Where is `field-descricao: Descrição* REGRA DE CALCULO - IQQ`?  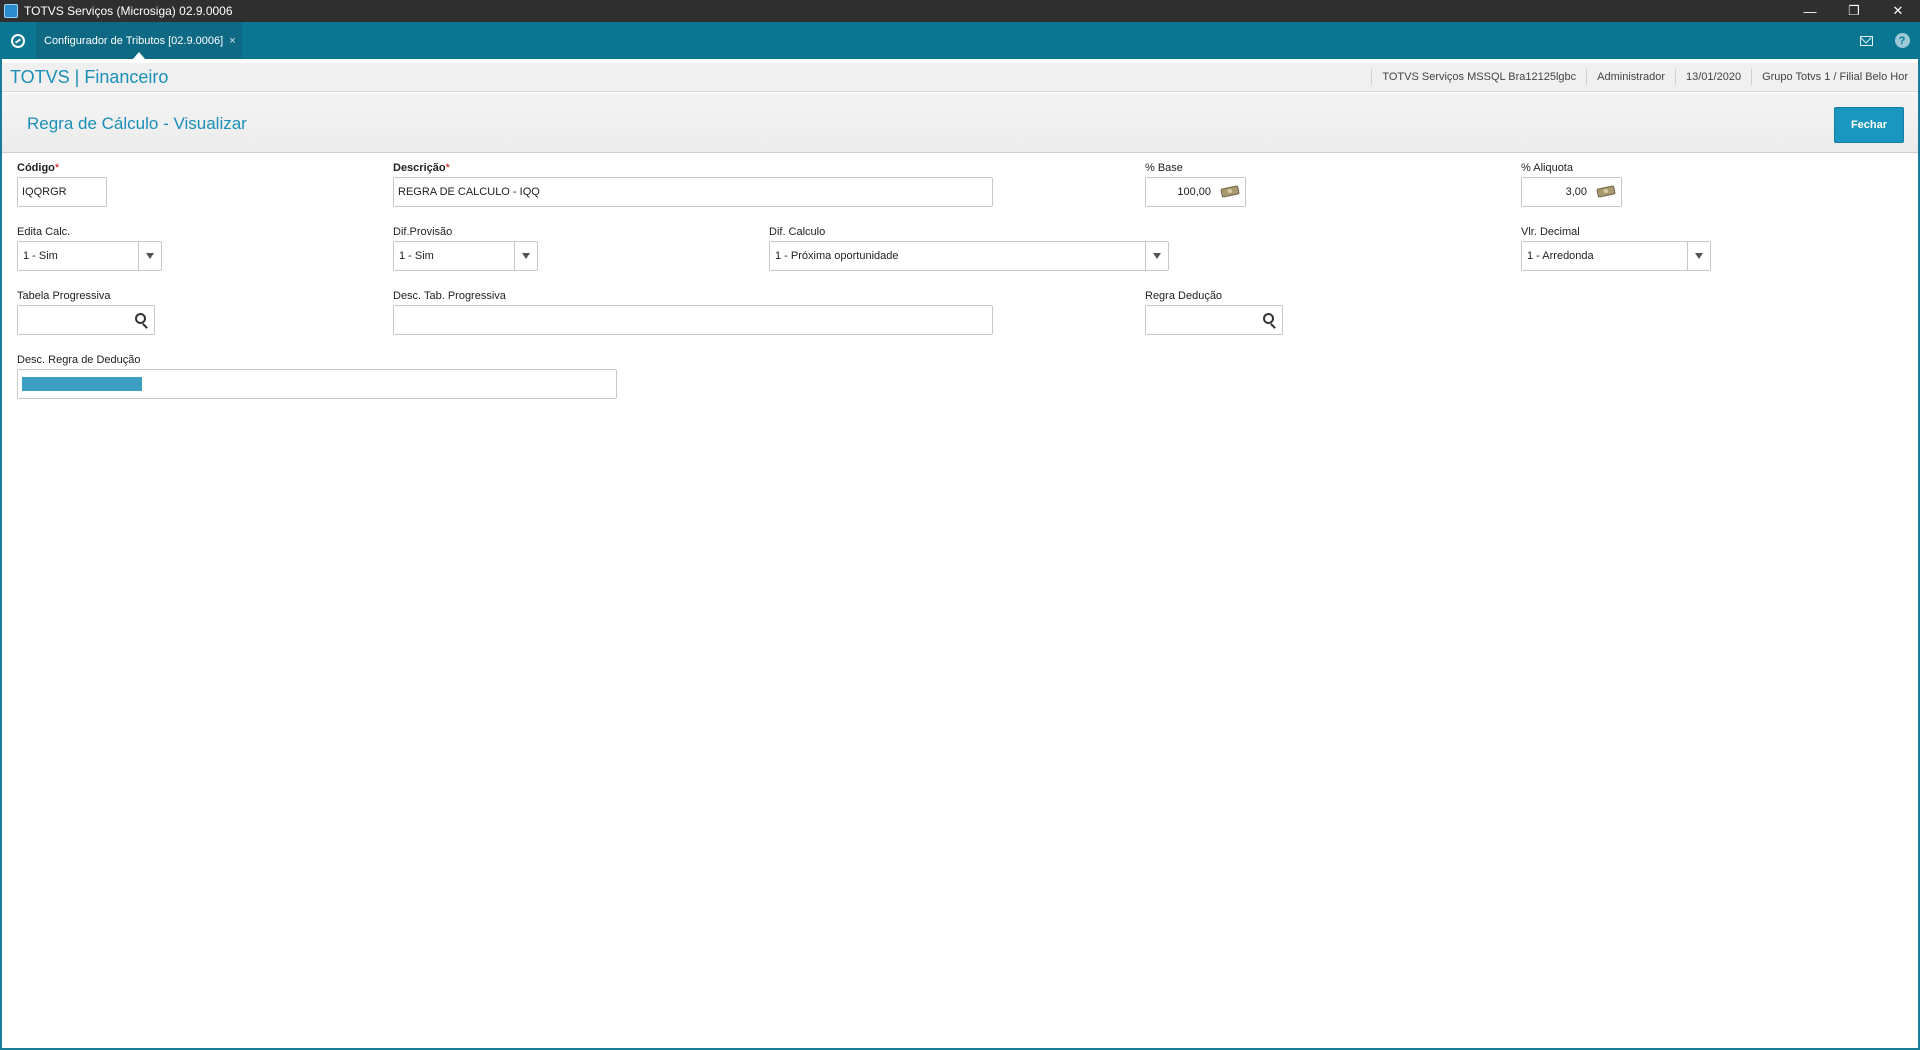 field-descricao: Descrição* REGRA DE CALCULO - IQQ is located at coordinates (693, 184).